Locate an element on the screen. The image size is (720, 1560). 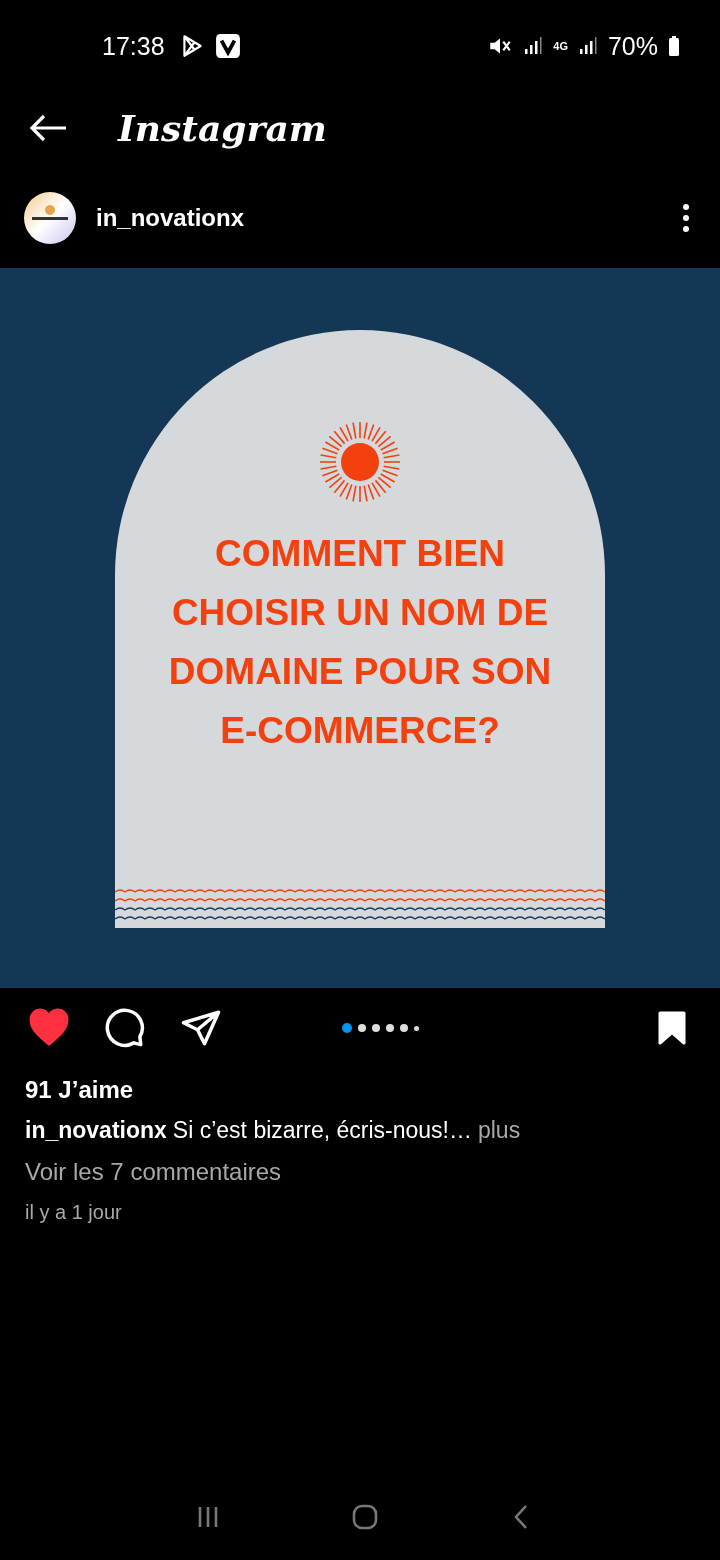
send-icon is located at coordinates (201, 1028).